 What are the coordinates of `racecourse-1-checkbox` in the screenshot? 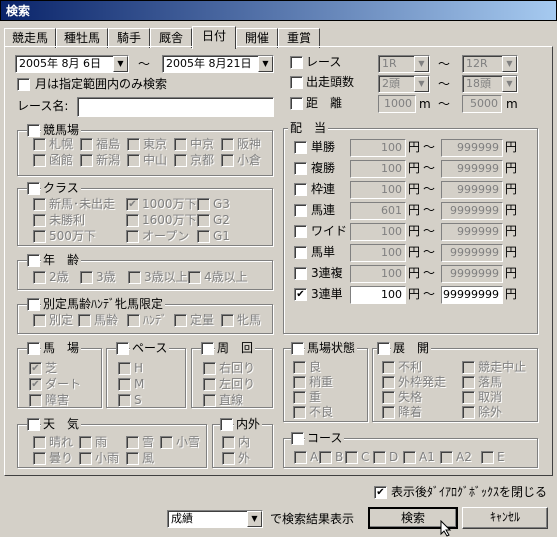 It's located at (86, 144).